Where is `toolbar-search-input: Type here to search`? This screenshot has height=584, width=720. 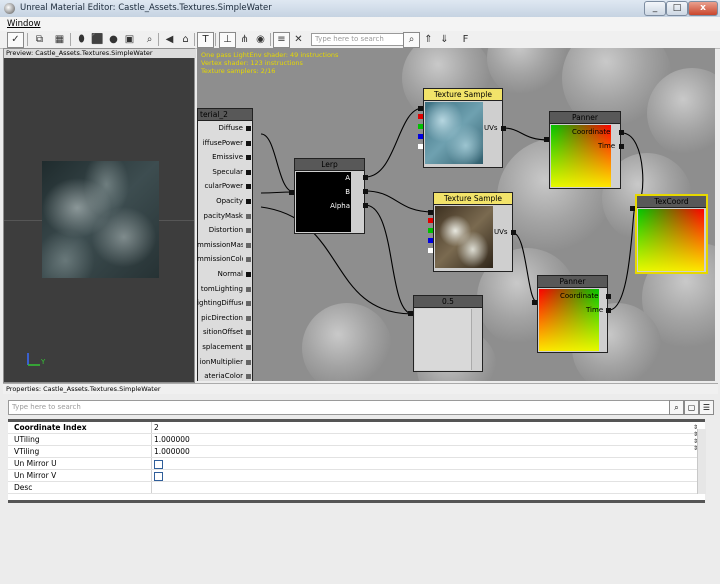 toolbar-search-input: Type here to search is located at coordinates (358, 39).